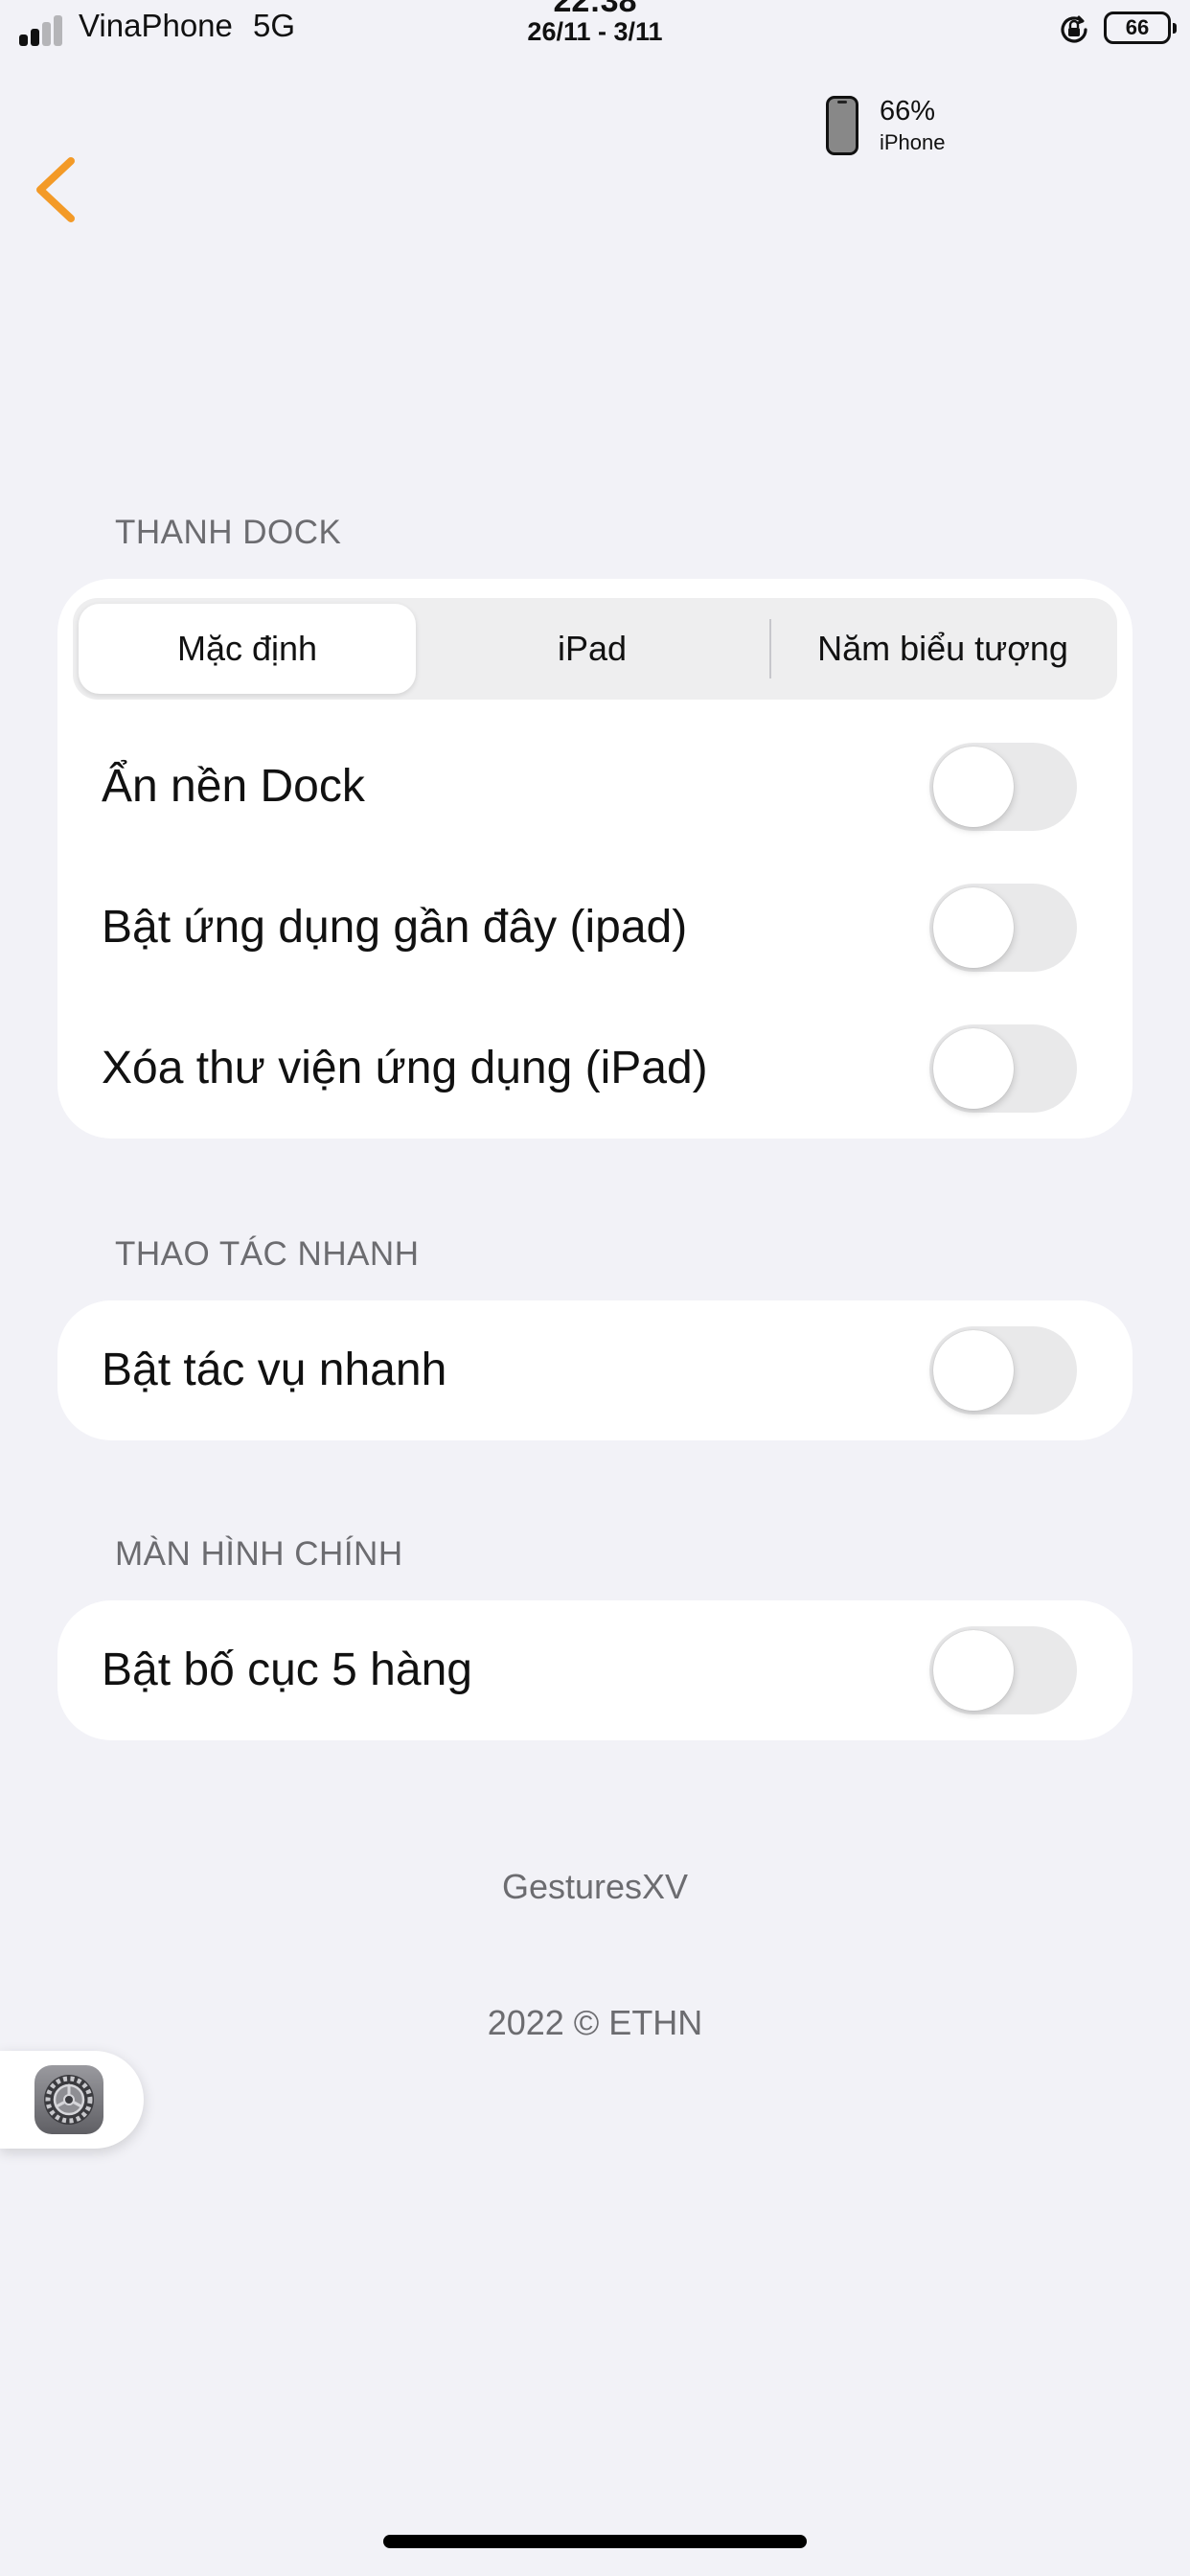  I want to click on back-button, so click(58, 189).